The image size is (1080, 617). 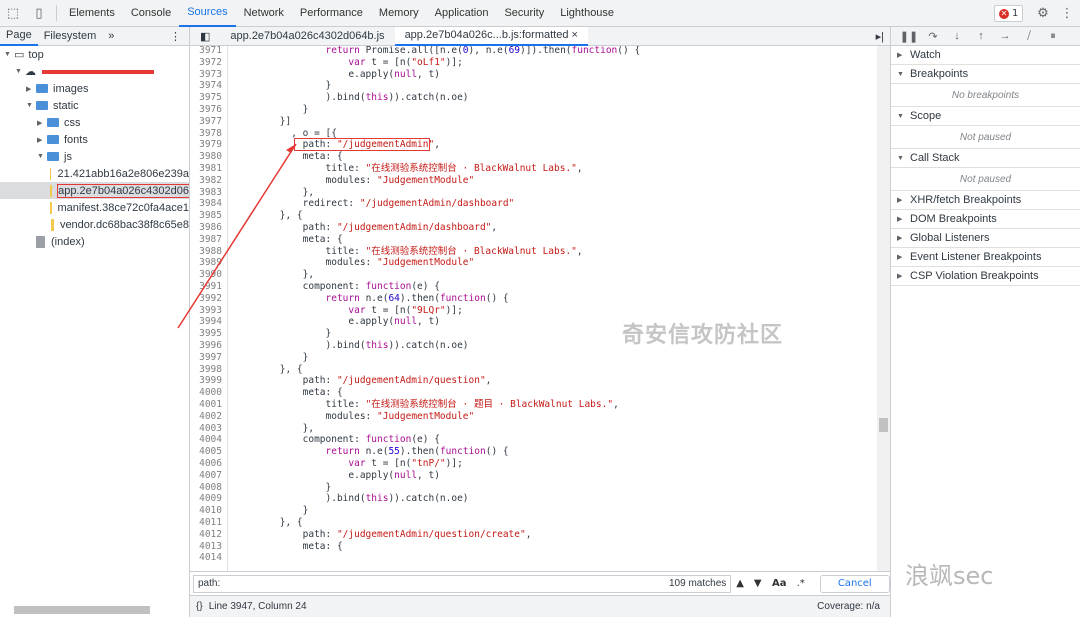 What do you see at coordinates (206, 299) in the screenshot?
I see `line-number: 3992` at bounding box center [206, 299].